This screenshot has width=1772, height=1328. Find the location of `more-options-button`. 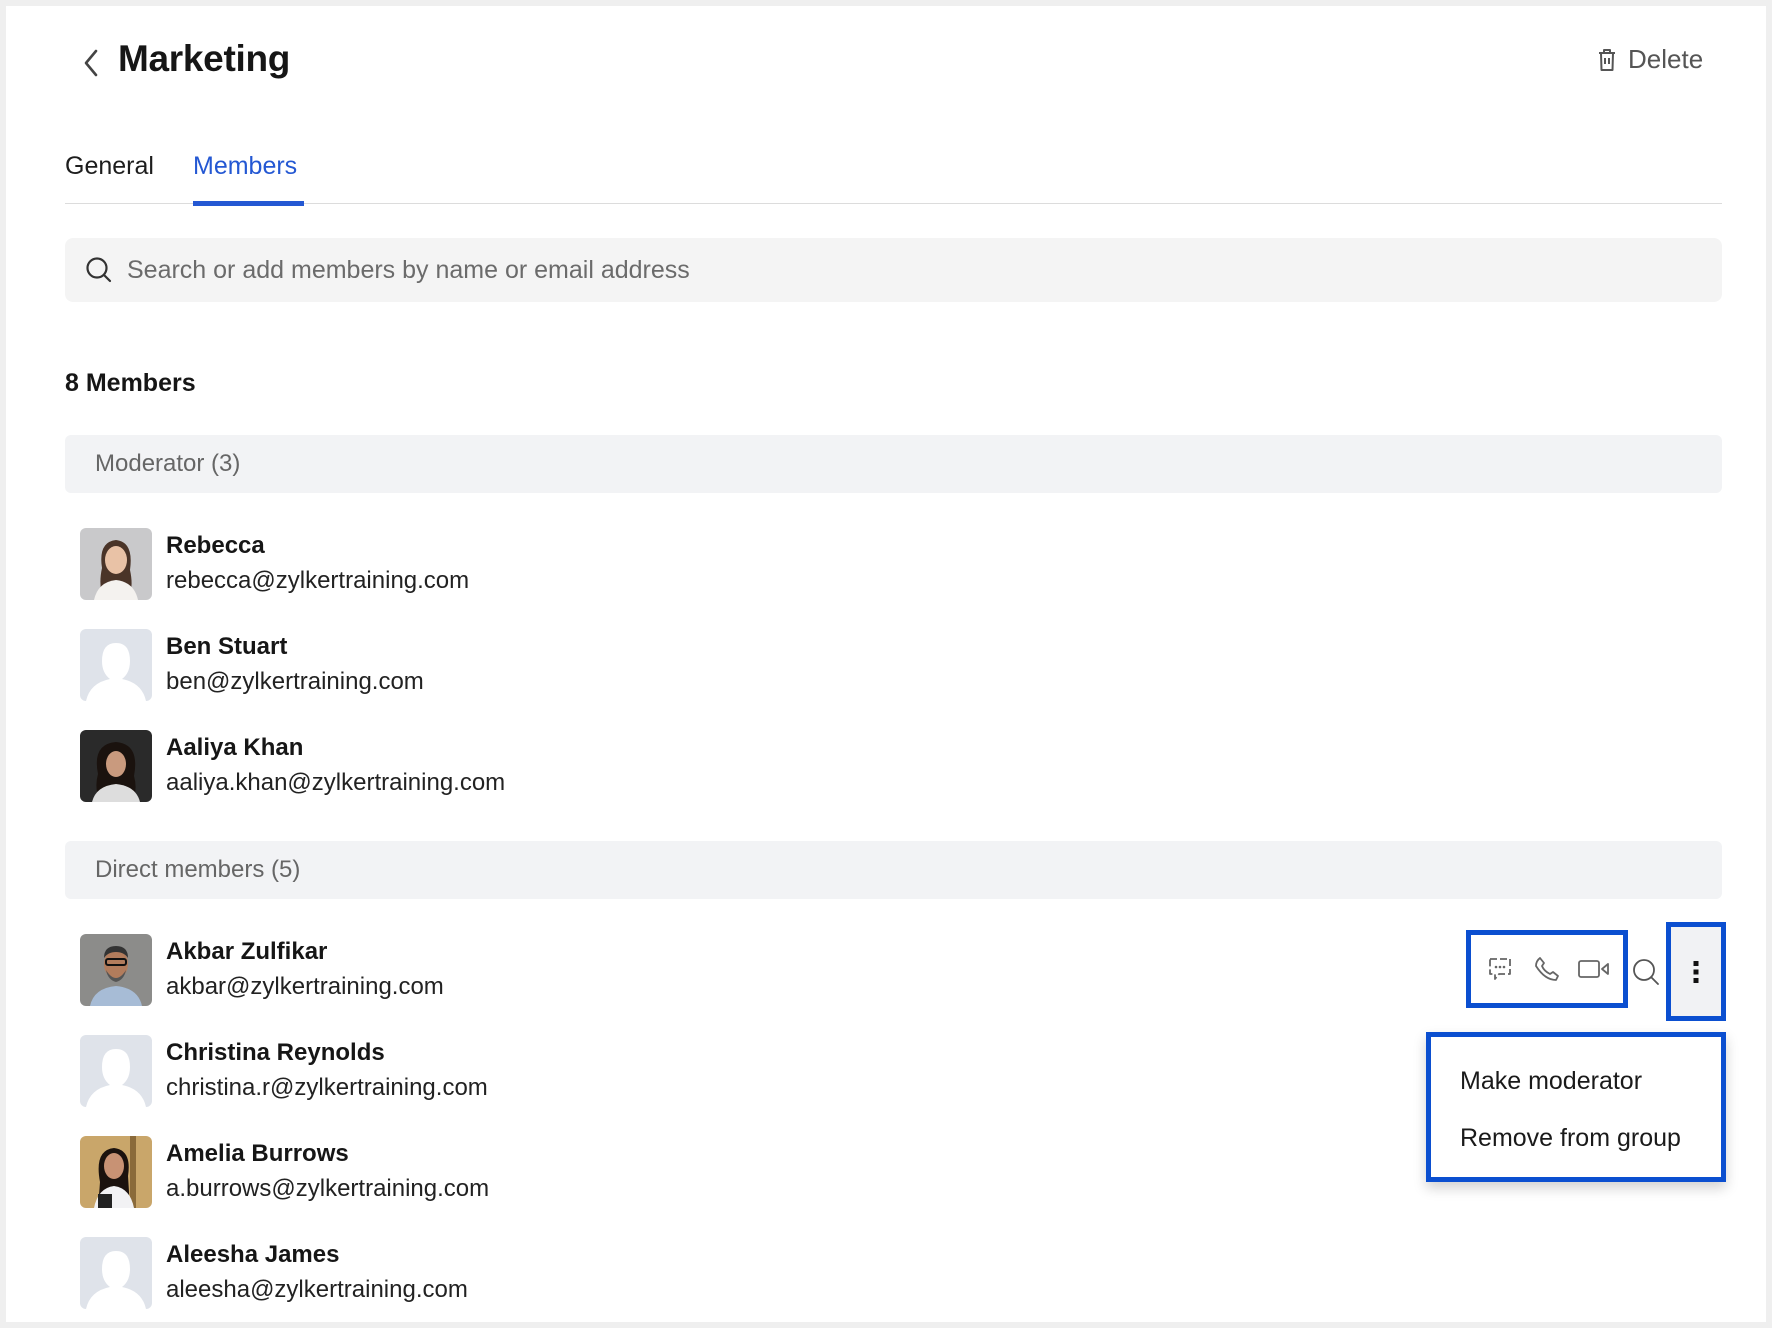

more-options-button is located at coordinates (1696, 971).